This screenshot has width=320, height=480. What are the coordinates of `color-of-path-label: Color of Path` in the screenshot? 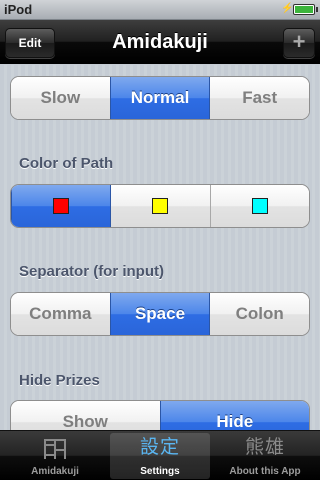 It's located at (66, 163).